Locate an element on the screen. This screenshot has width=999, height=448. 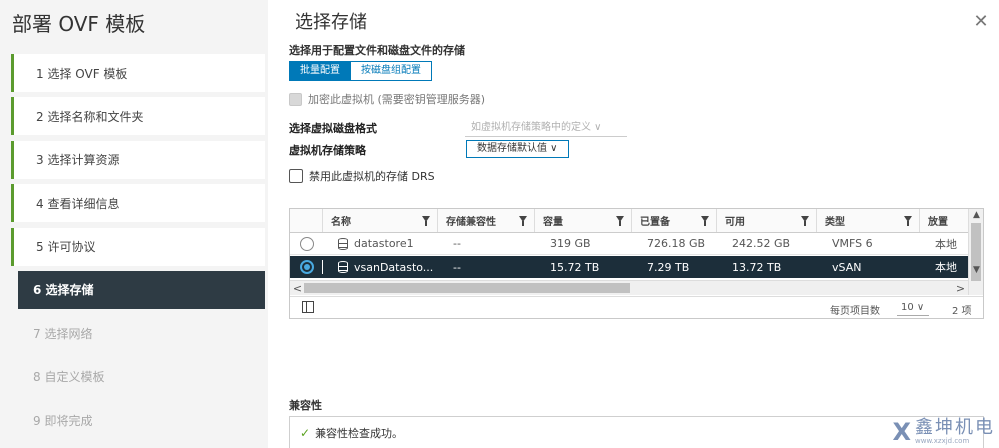
col-header-provisioned: 已置备 is located at coordinates (673, 220).